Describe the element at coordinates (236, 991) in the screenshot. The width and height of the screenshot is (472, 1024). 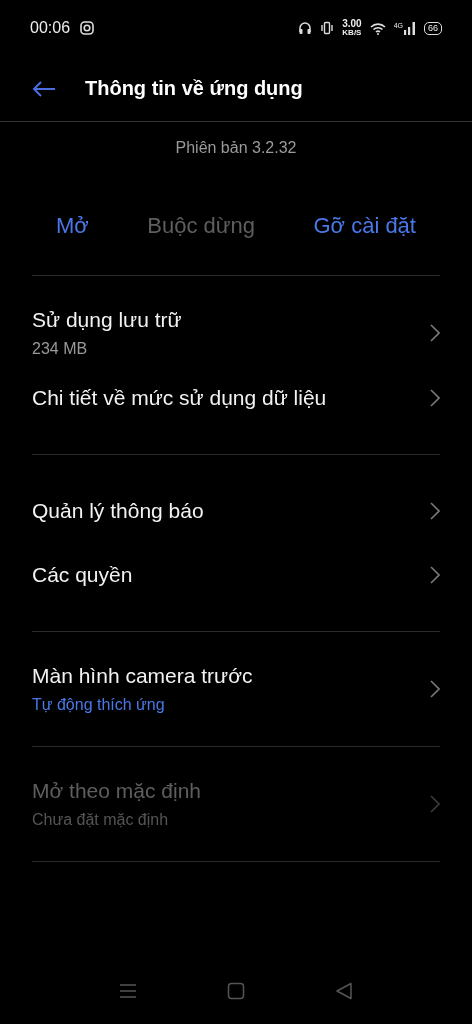
I see `home-button` at that location.